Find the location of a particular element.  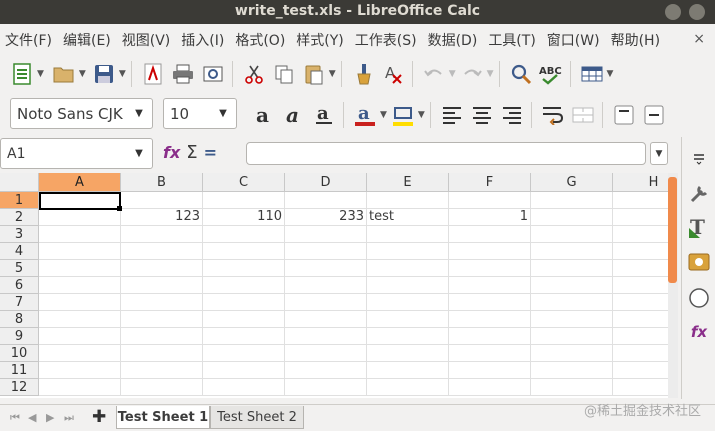

cell-d9 is located at coordinates (326, 336).